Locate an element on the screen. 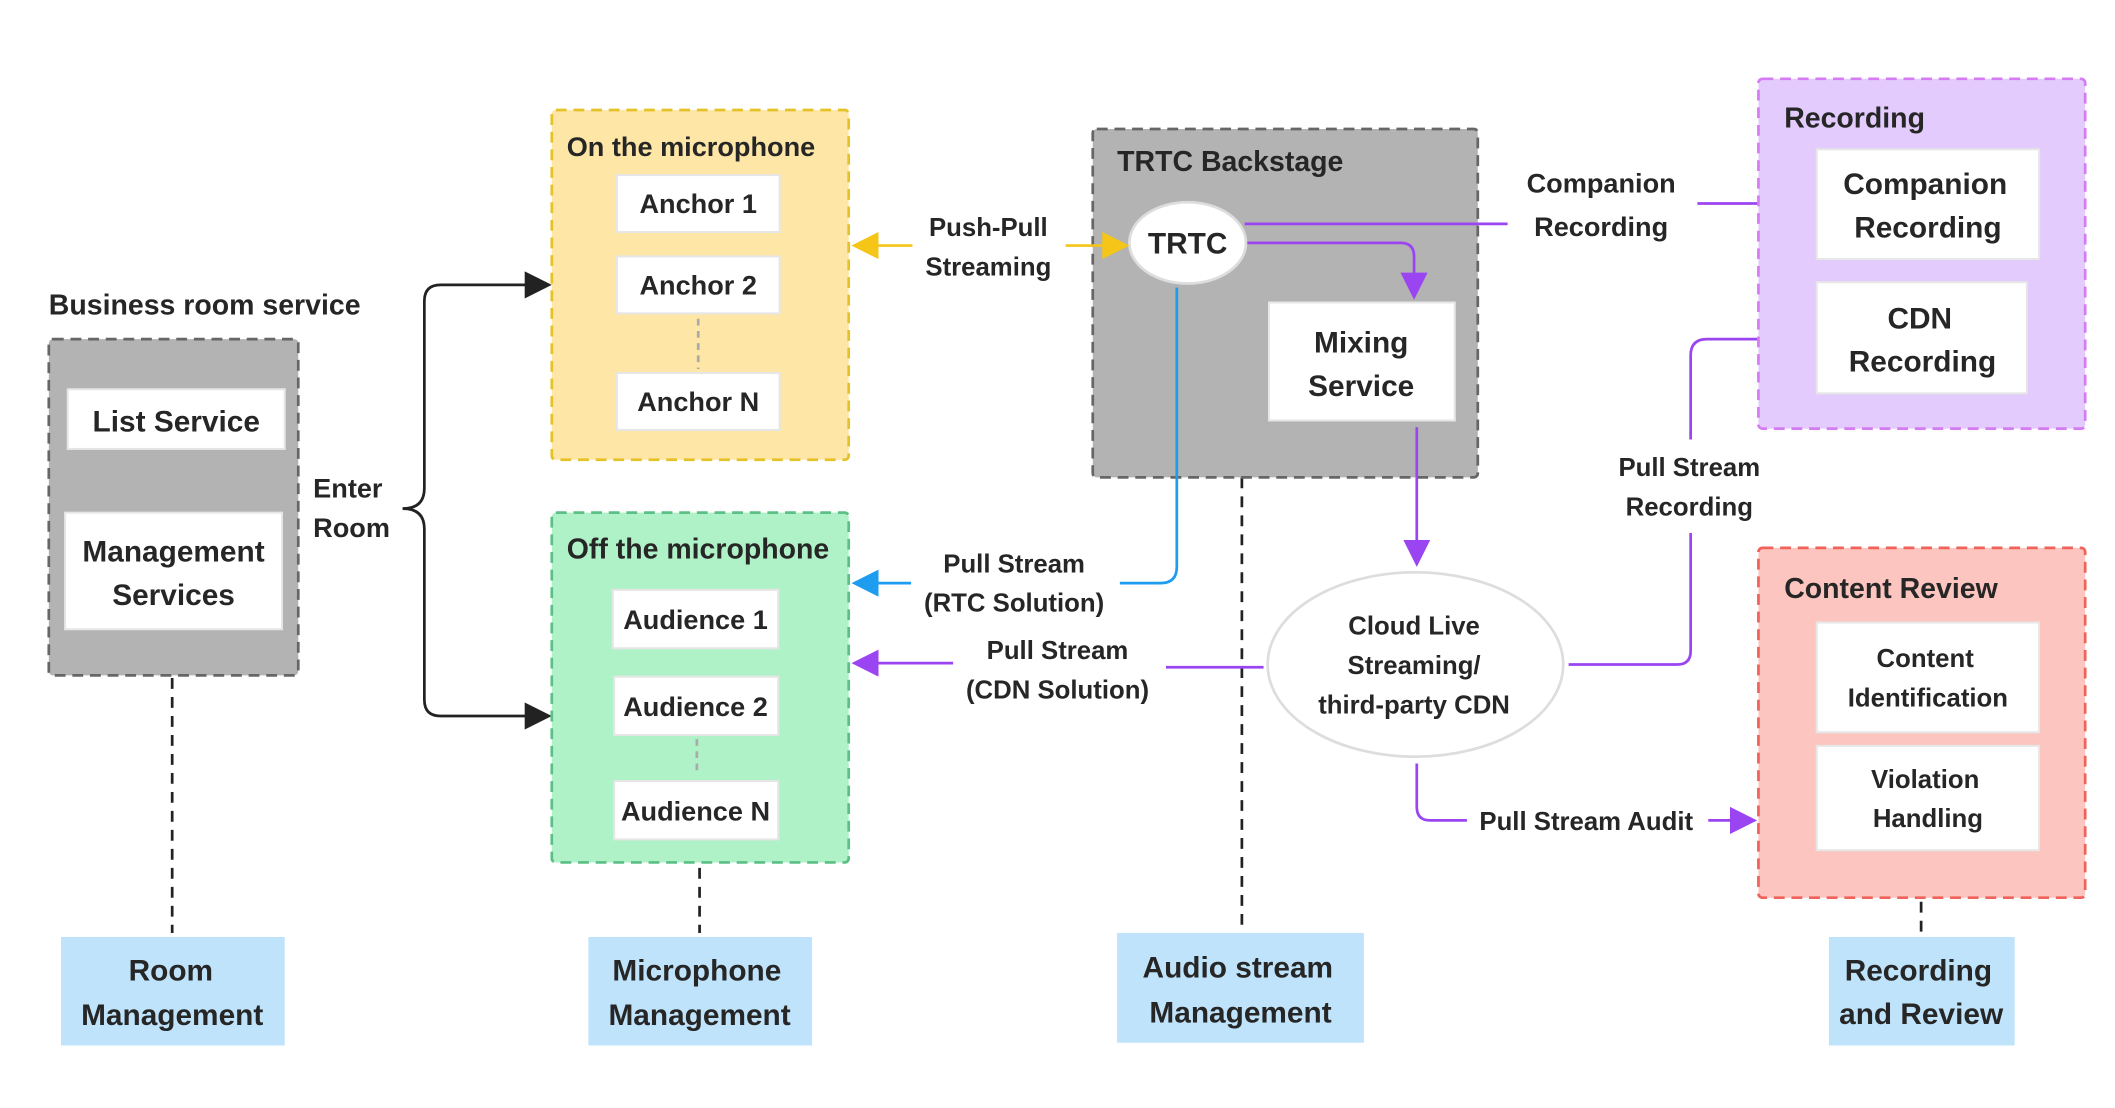 The height and width of the screenshot is (1108, 2115). content-identification-label: Identification is located at coordinates (1928, 699).